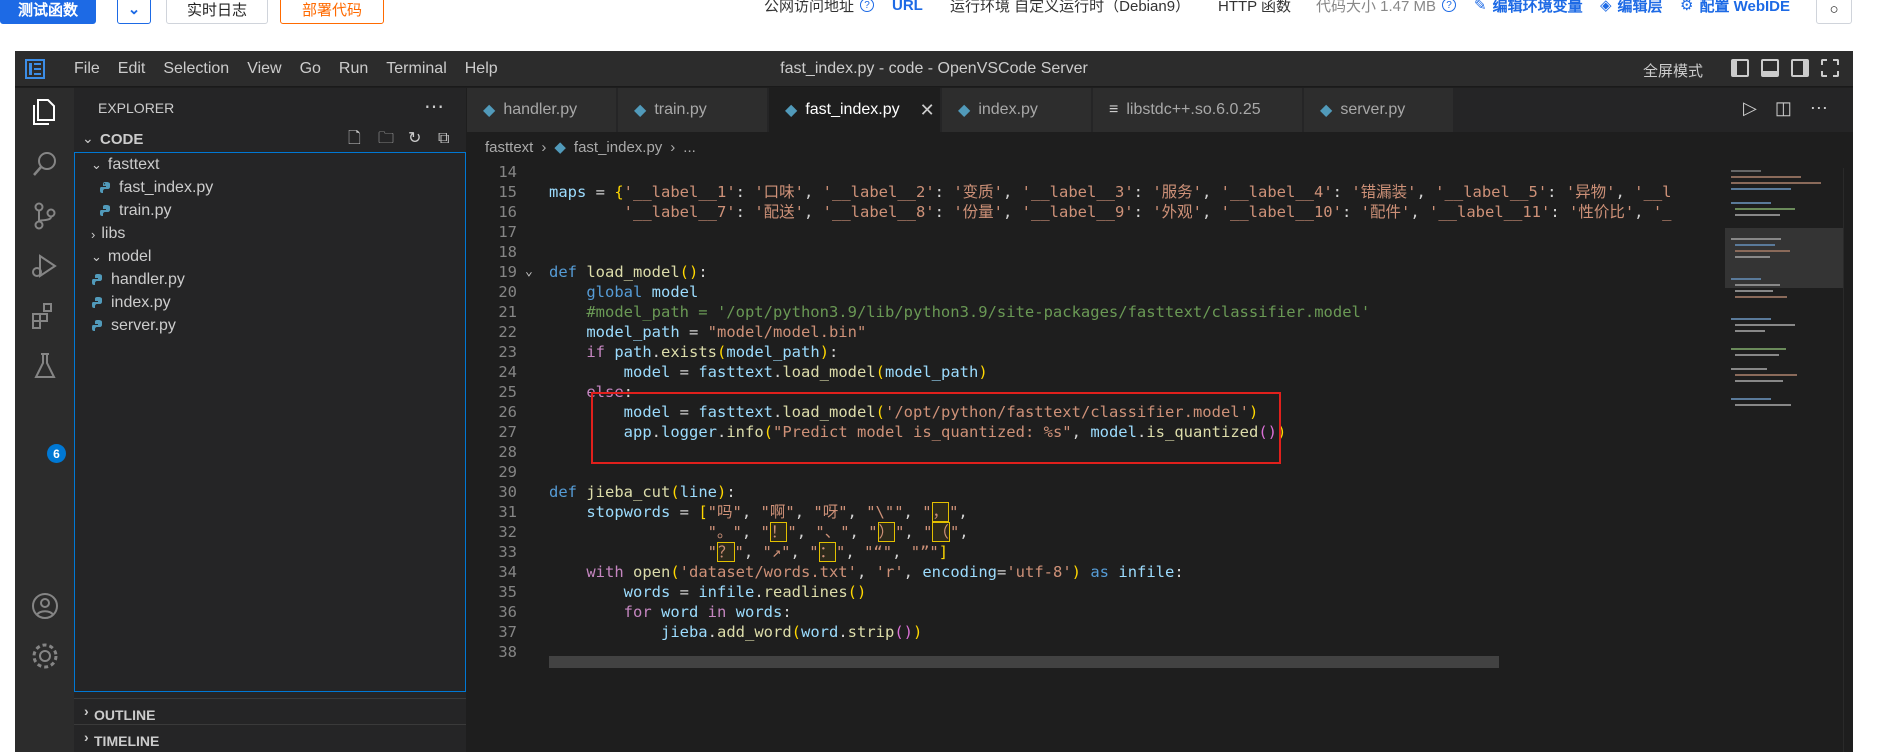  I want to click on edit-layer-link: ◈ 编辑层, so click(1631, 8).